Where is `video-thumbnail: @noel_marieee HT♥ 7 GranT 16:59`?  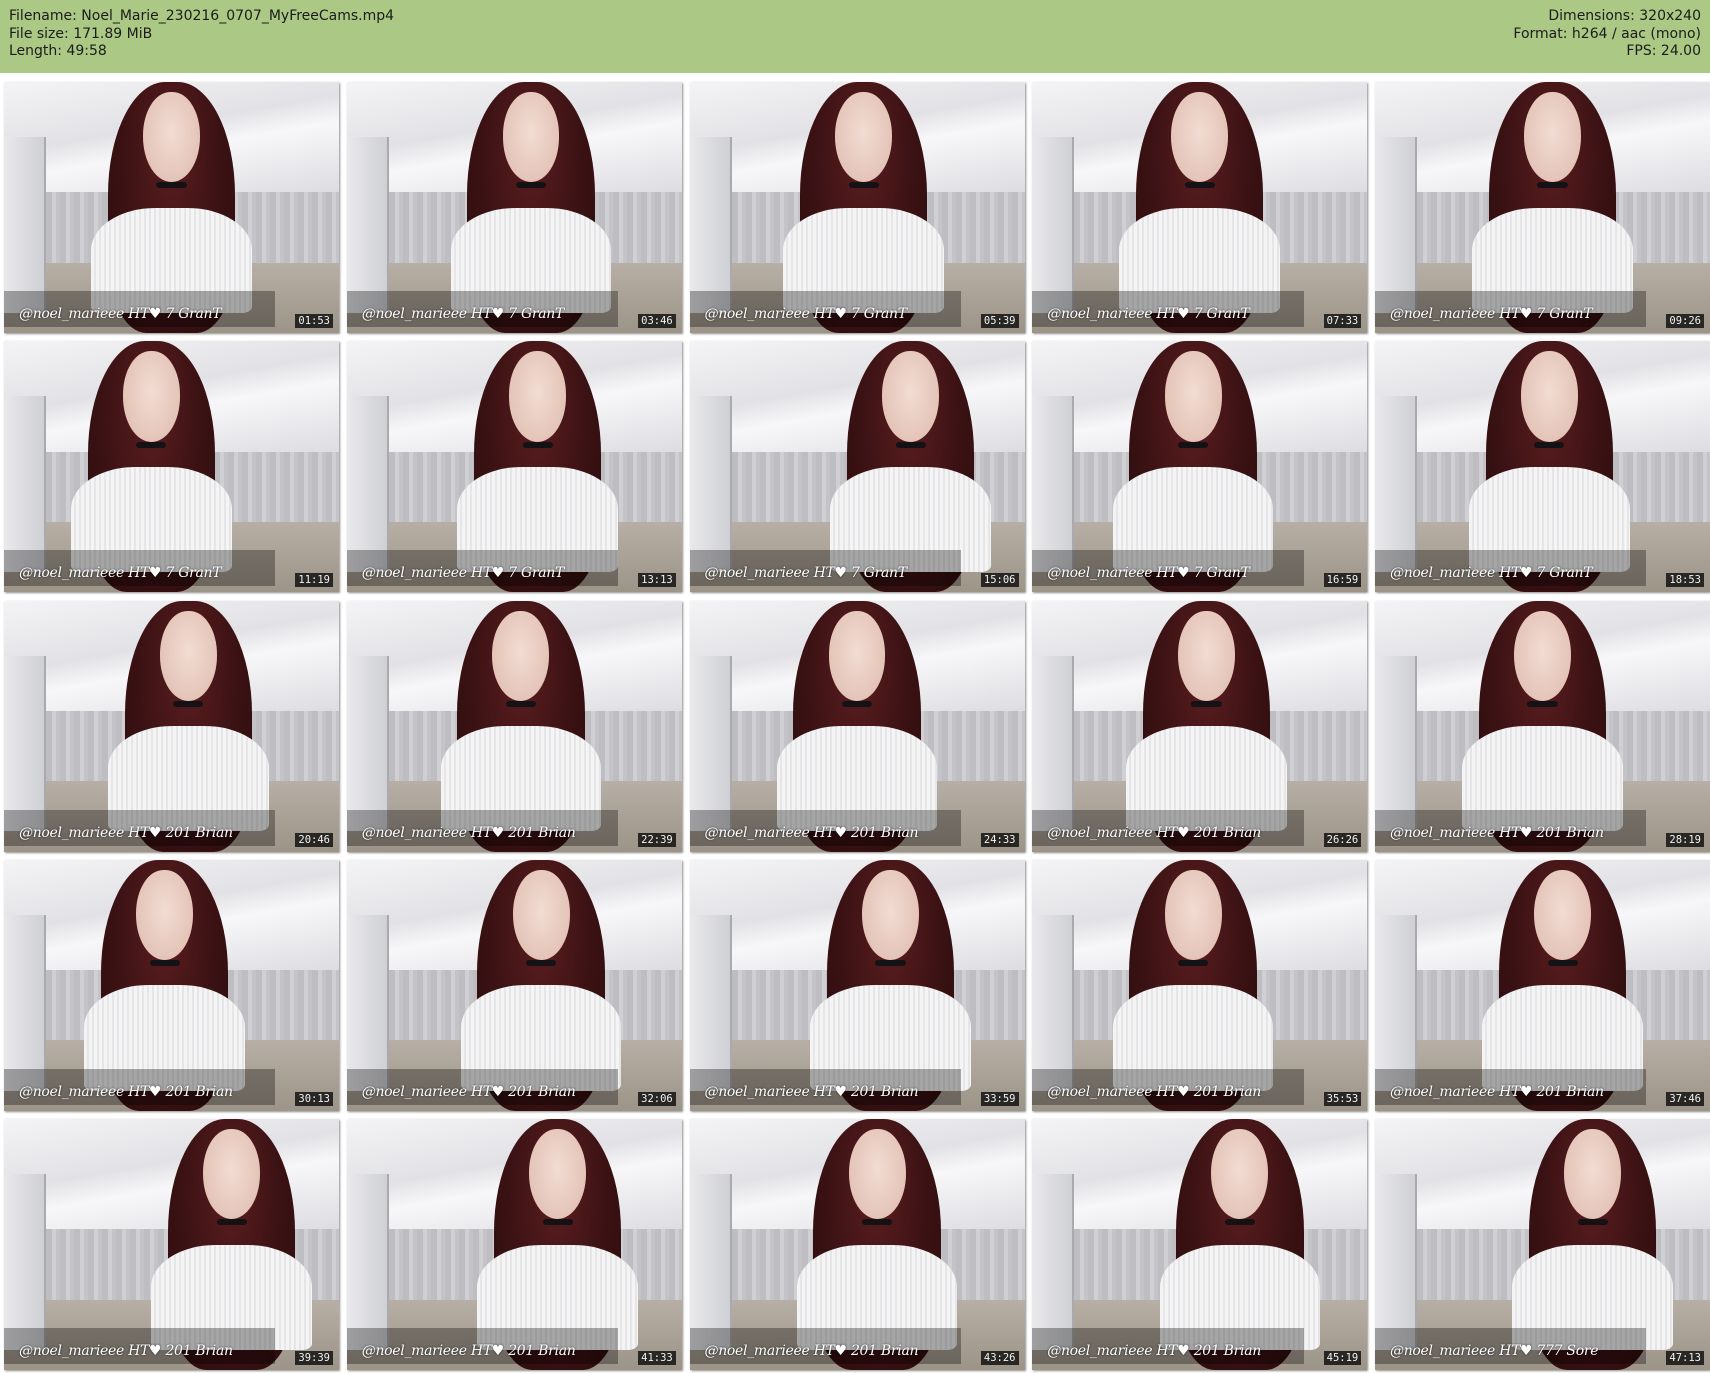
video-thumbnail: @noel_marieee HT♥ 7 GranT 16:59 is located at coordinates (1200, 467).